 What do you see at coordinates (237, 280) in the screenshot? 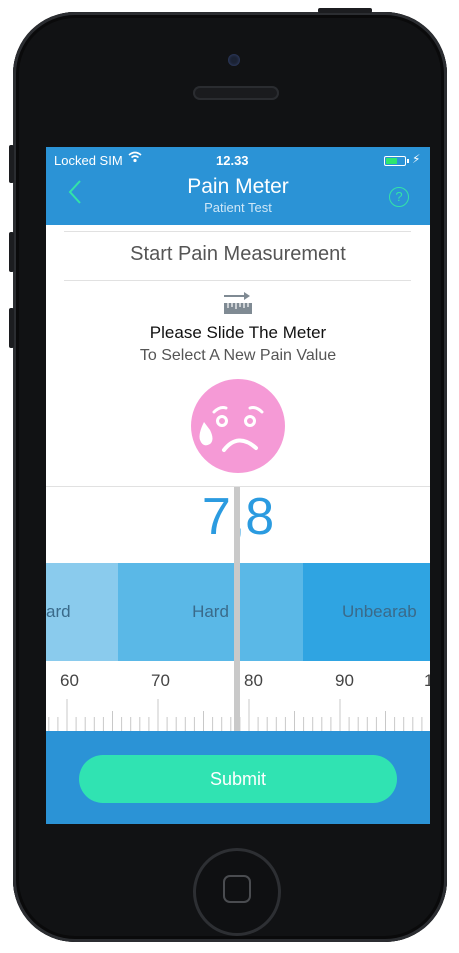
I see `divider-section` at bounding box center [237, 280].